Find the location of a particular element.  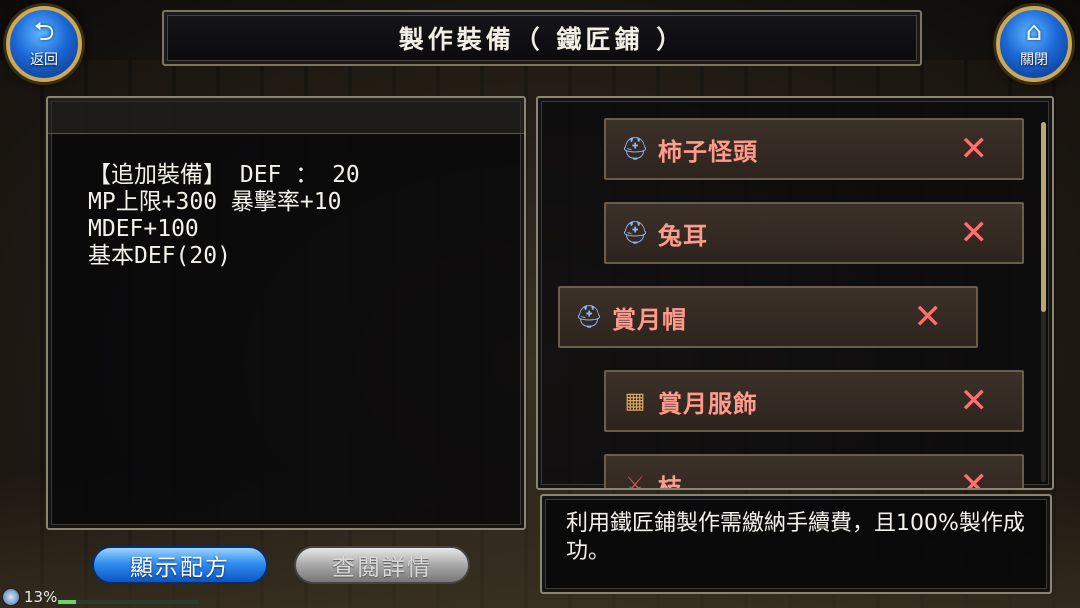

view-detail-button: 查閱詳情 is located at coordinates (382, 565).